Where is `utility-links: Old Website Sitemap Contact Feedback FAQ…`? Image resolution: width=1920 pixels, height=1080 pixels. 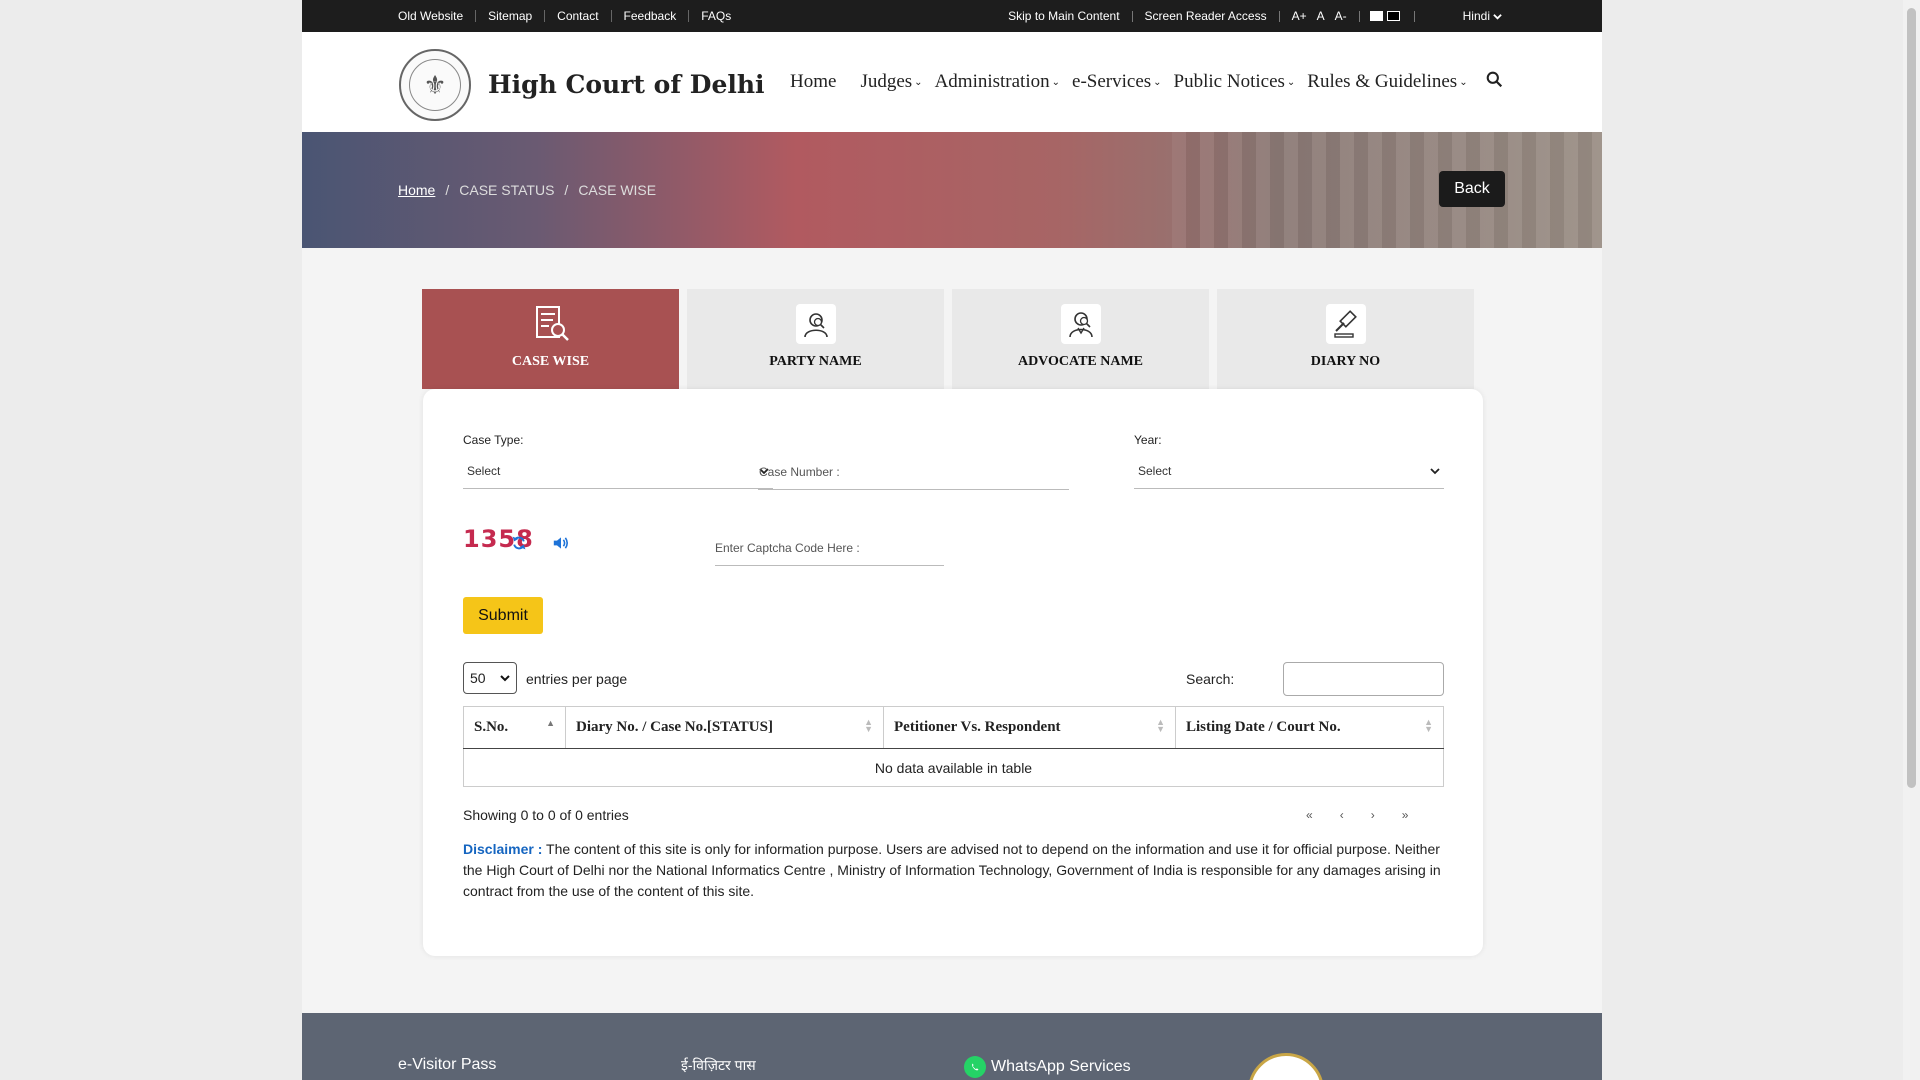
utility-links: Old Website Sitemap Contact Feedback FAQ… is located at coordinates (570, 16).